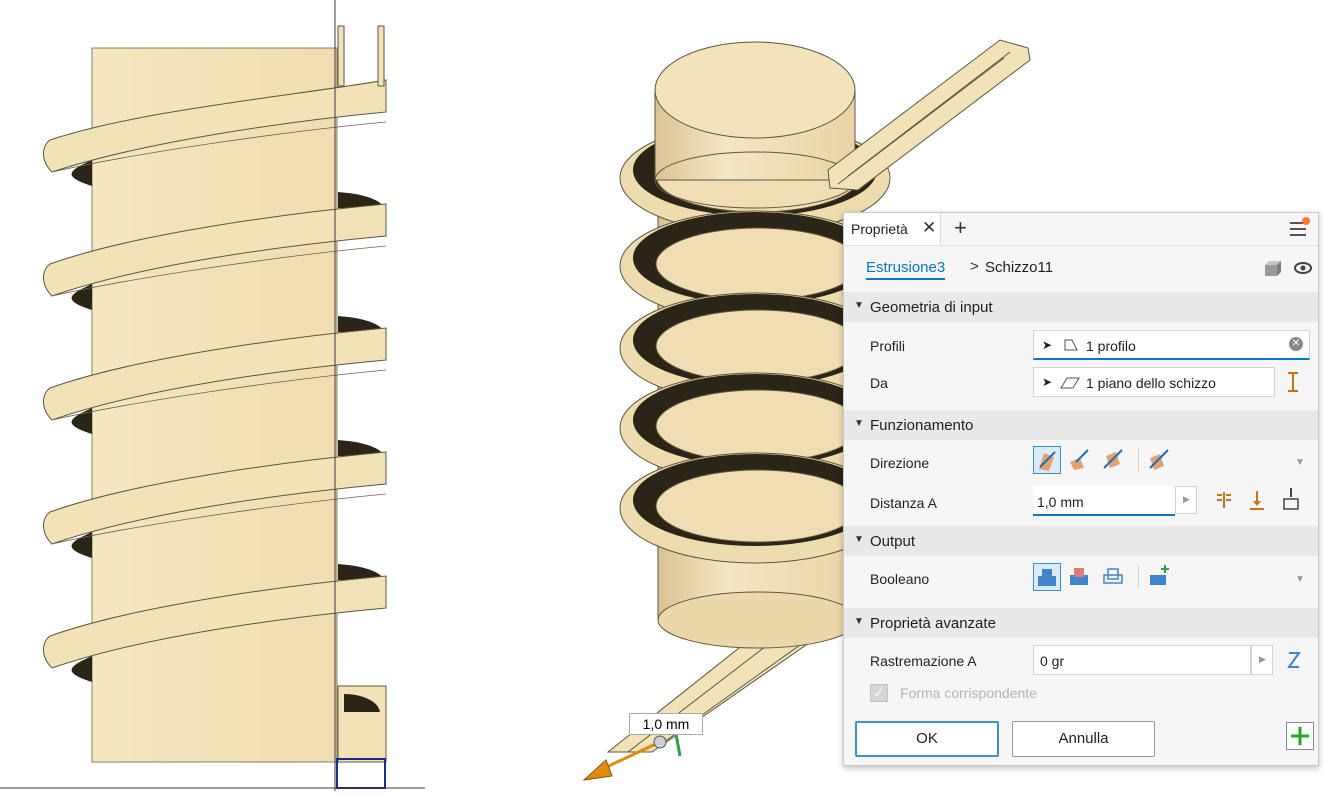  I want to click on boolean-cut-button, so click(1080, 577).